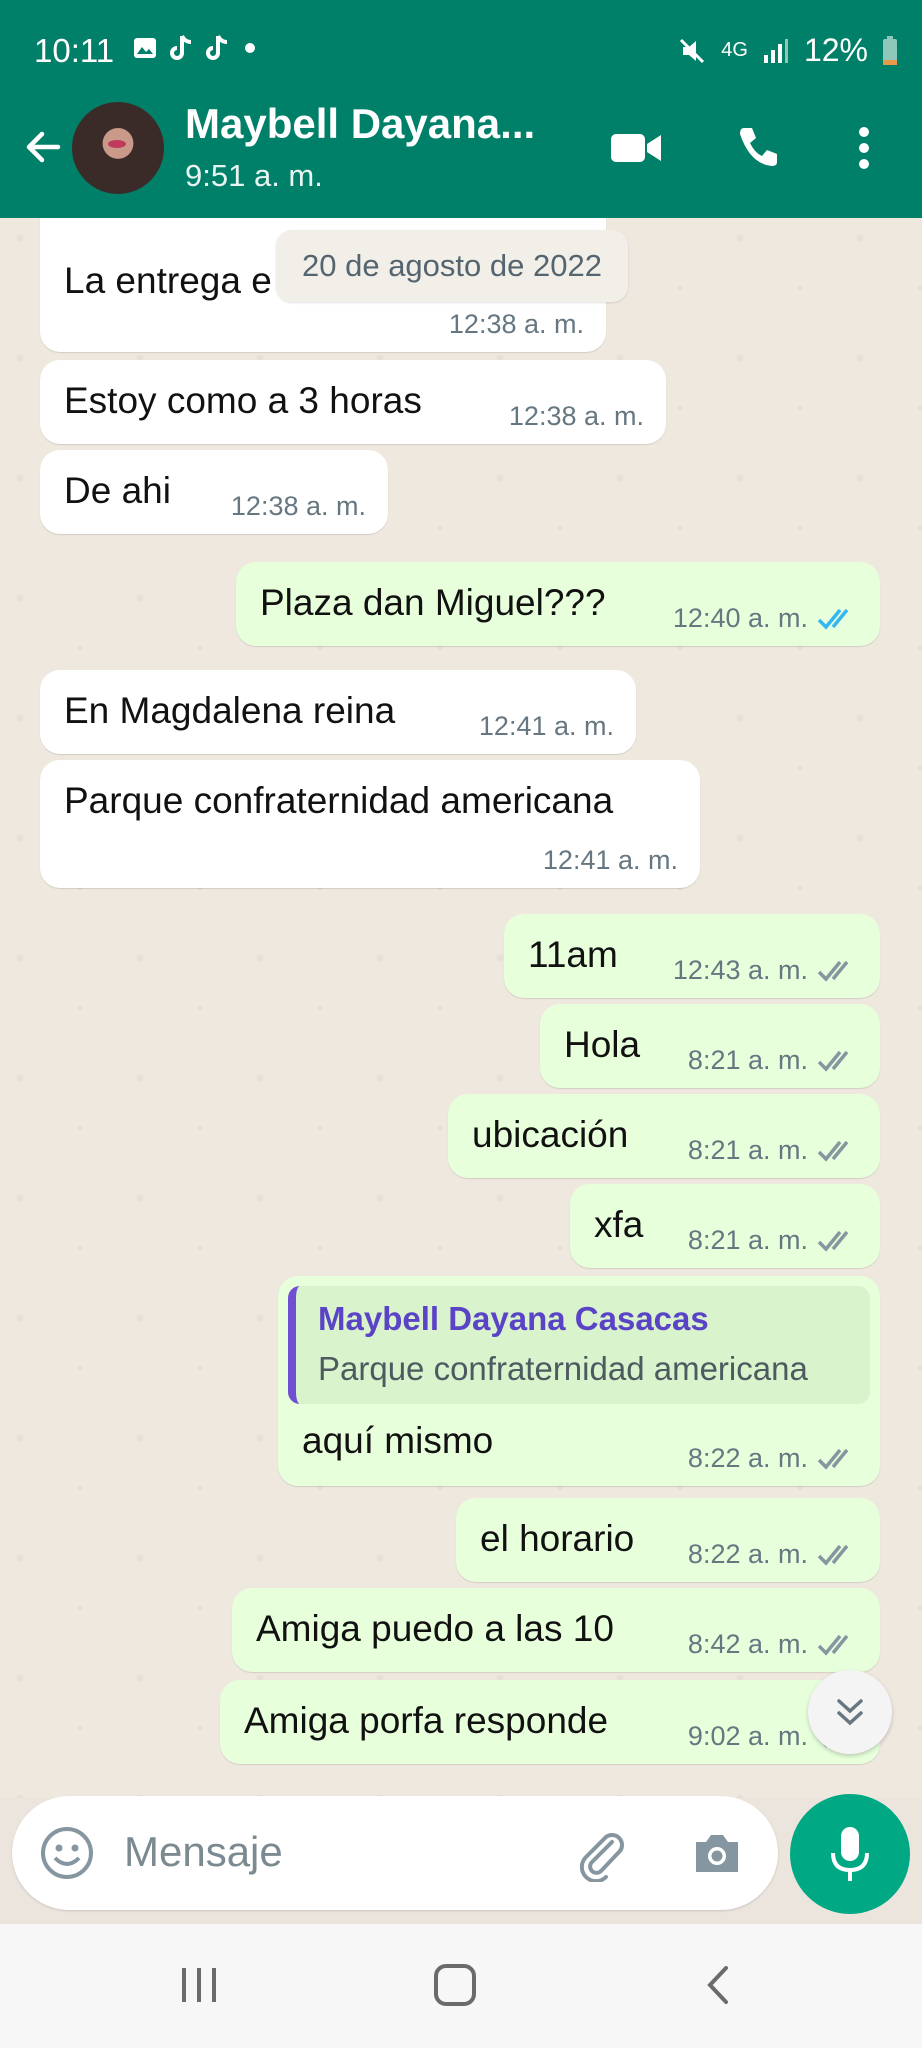 The height and width of the screenshot is (2048, 922). What do you see at coordinates (168, 280) in the screenshot?
I see `message-text: La entrega e` at bounding box center [168, 280].